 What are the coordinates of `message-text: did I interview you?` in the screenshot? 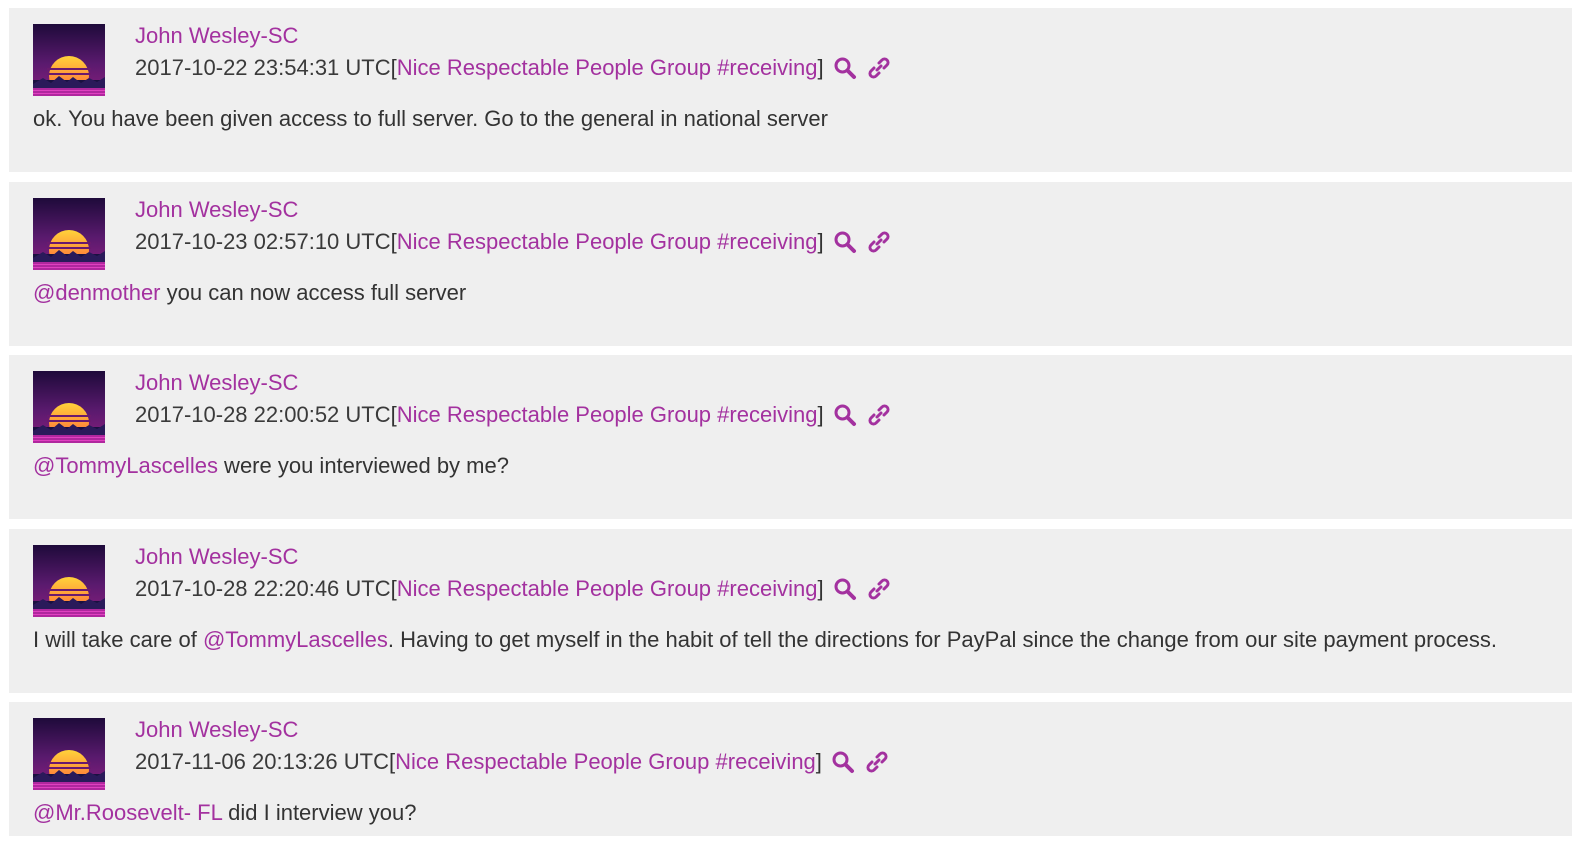 It's located at (319, 812).